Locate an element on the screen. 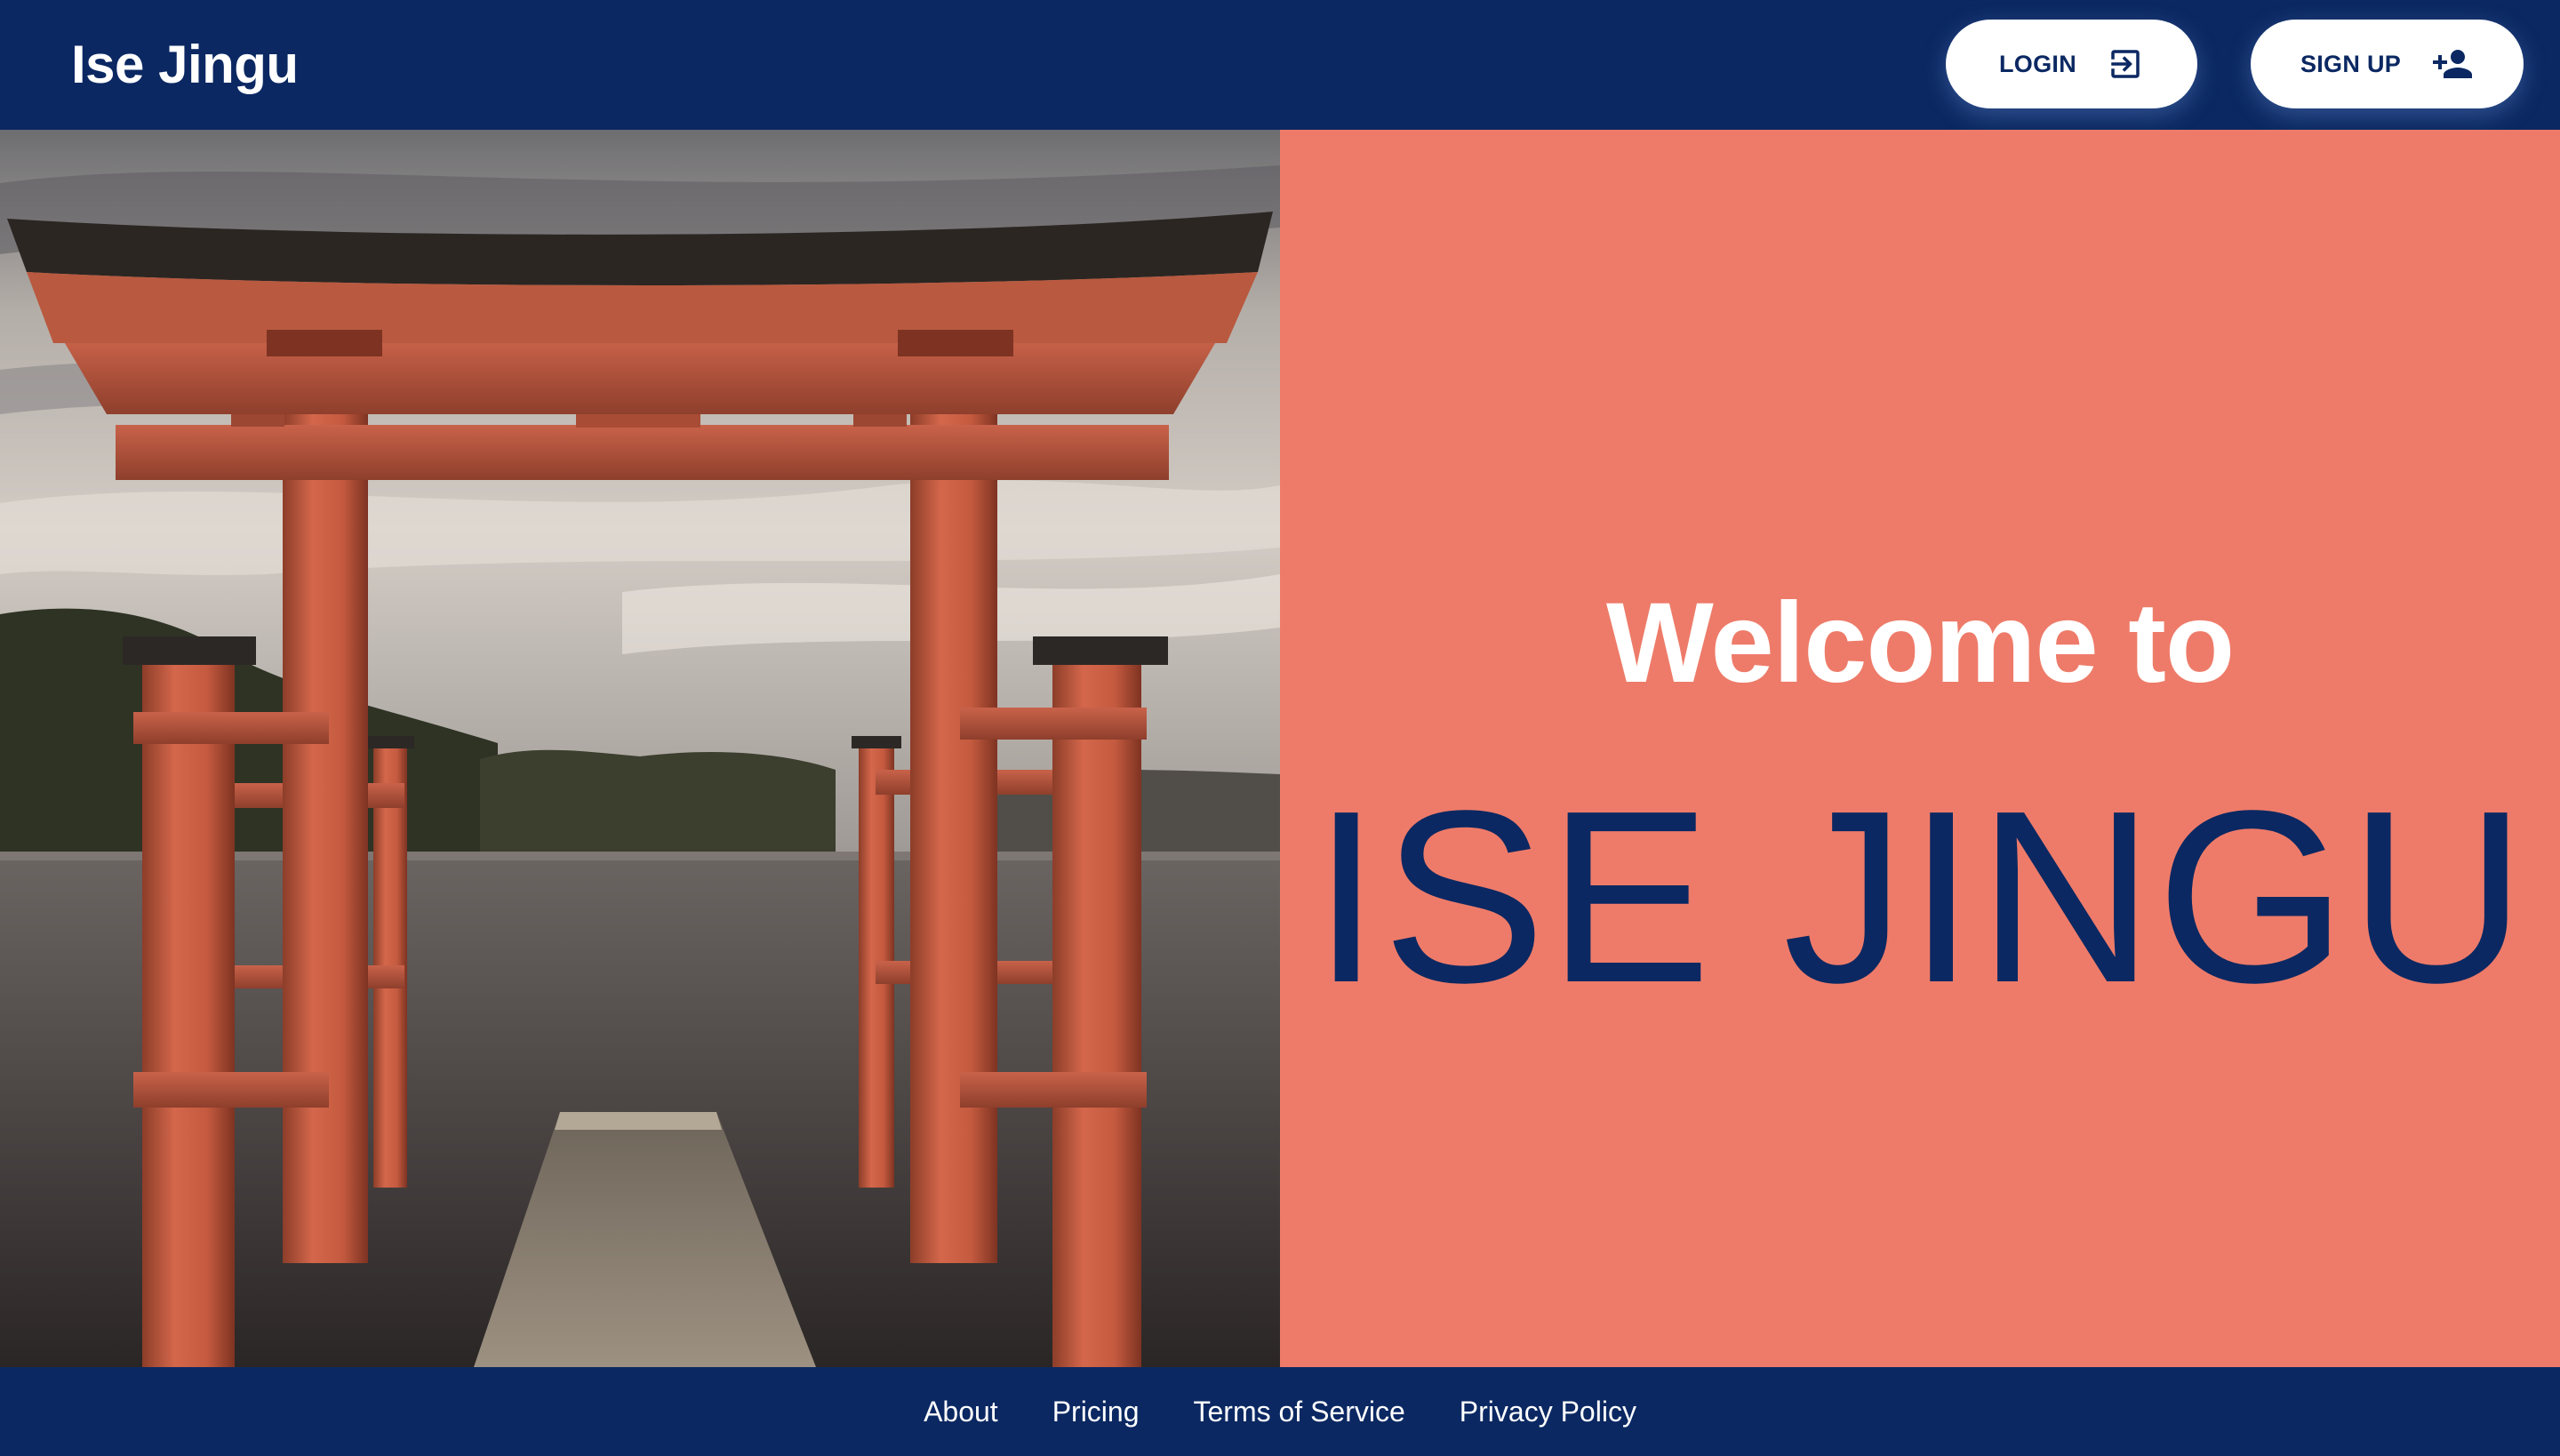  top-nav-bar: Ise Jingu LOGIN SIGN UP is located at coordinates (1280, 65).